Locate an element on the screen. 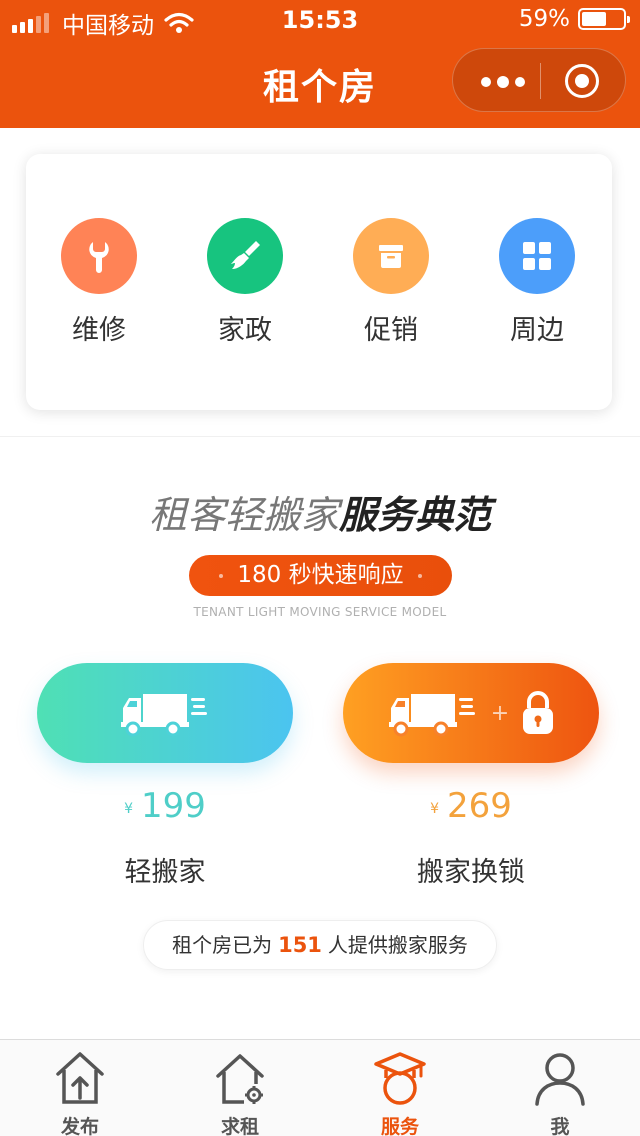 This screenshot has height=1136, width=640. light-moving-label: 轻搬家 is located at coordinates (165, 872).